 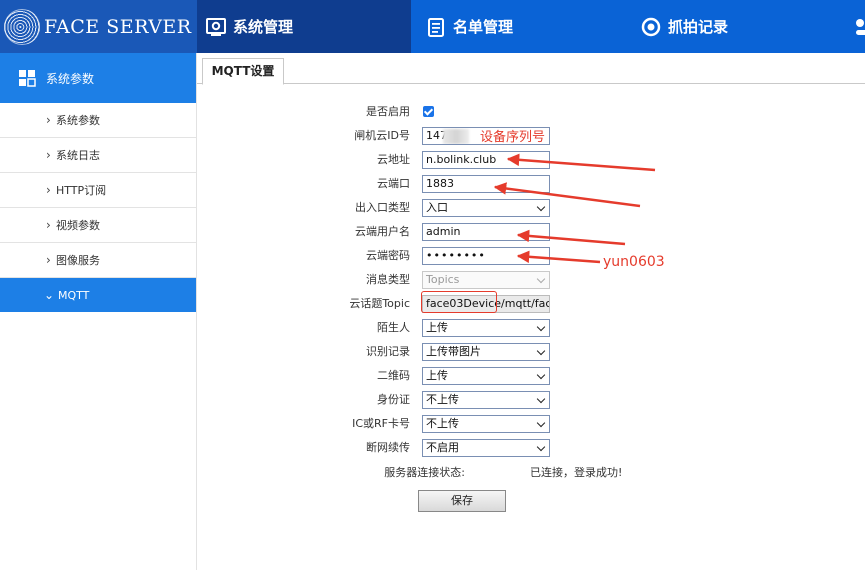 What do you see at coordinates (459, 302) in the screenshot?
I see `topic-highlight-box` at bounding box center [459, 302].